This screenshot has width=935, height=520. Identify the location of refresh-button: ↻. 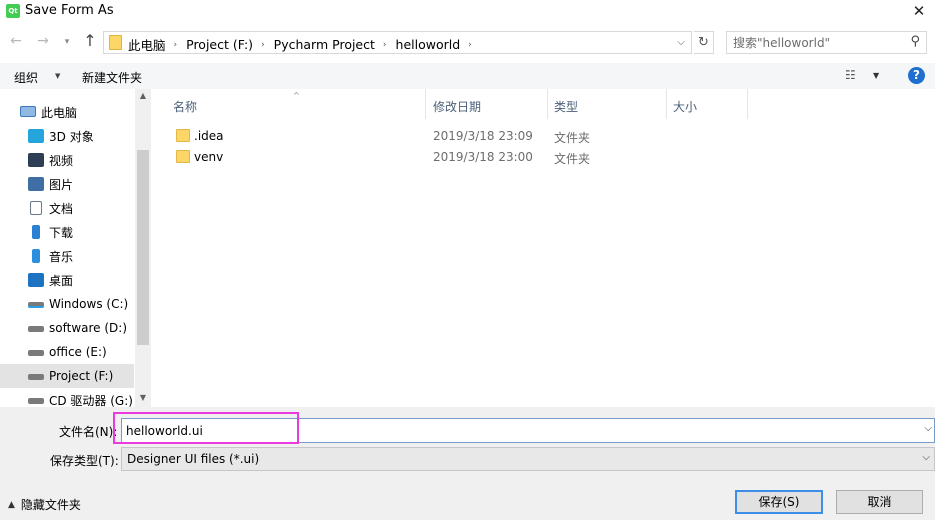
(704, 42).